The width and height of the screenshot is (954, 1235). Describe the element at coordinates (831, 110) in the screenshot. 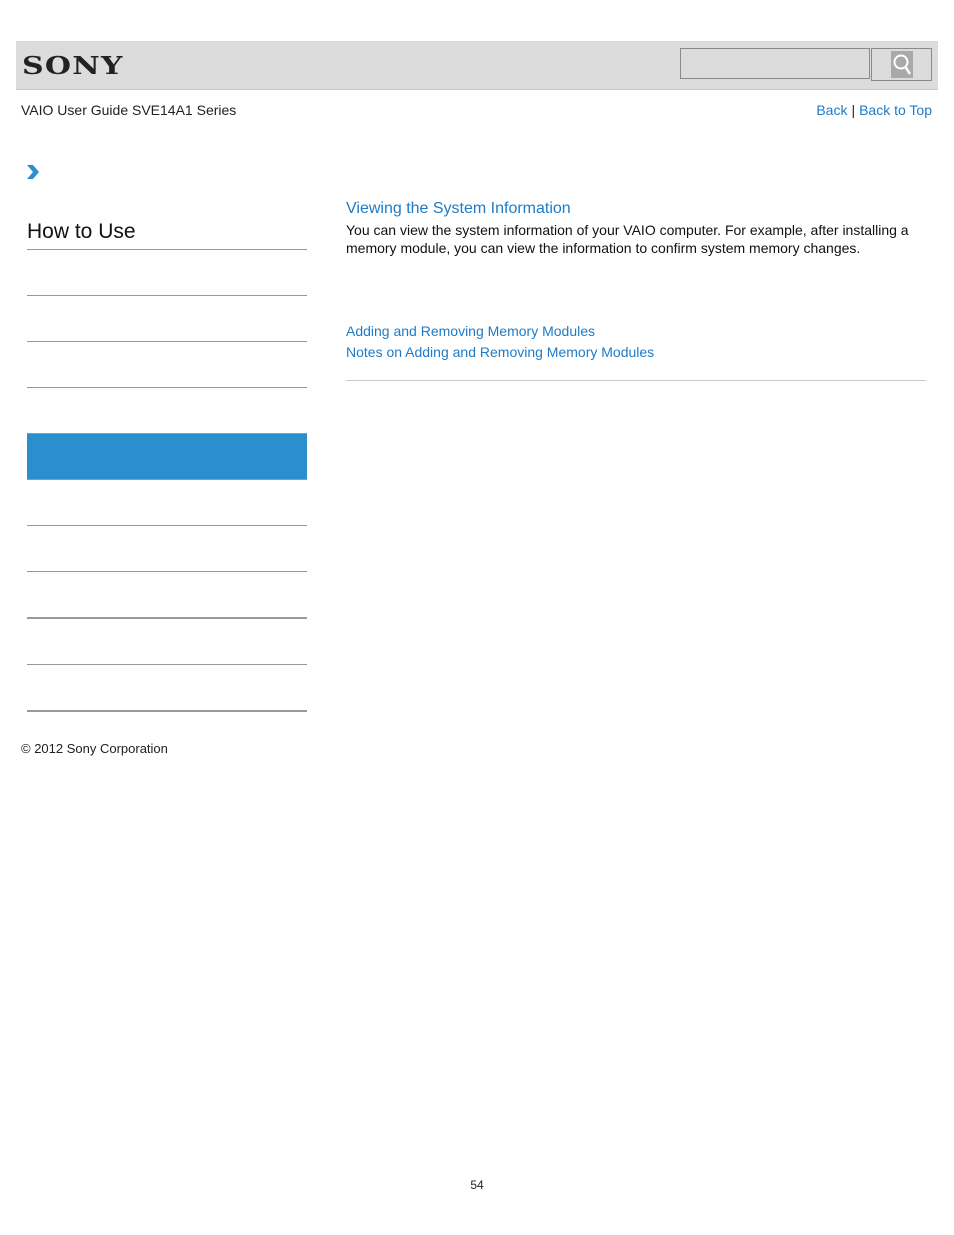

I see `back-link: Back` at that location.